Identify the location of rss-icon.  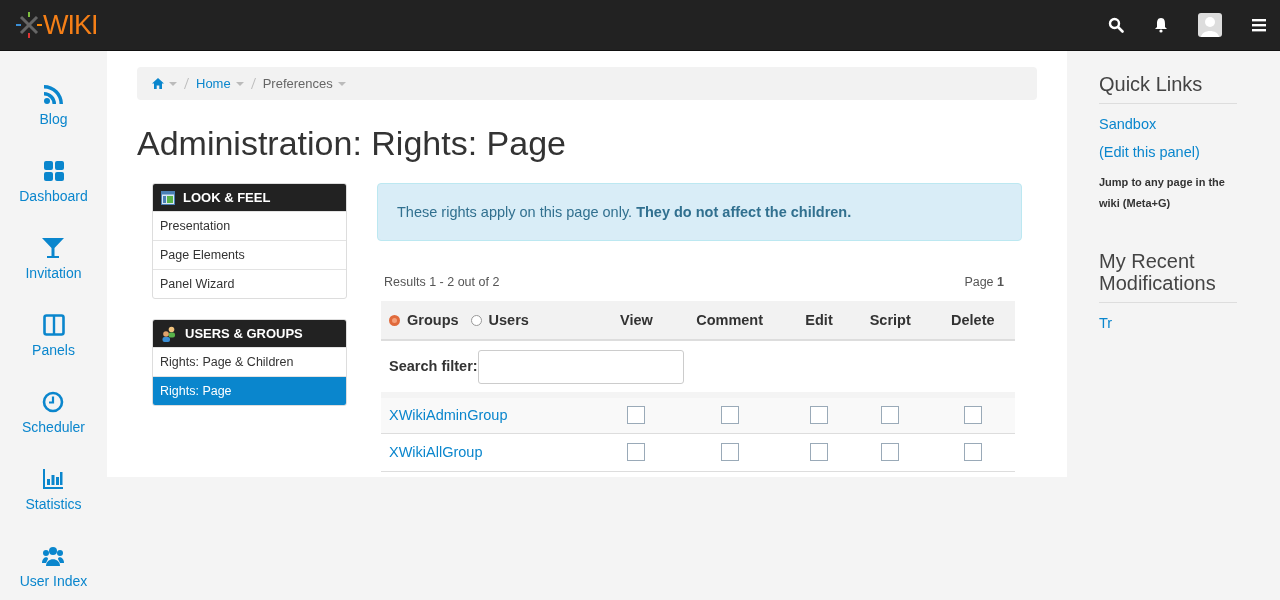
(53, 94).